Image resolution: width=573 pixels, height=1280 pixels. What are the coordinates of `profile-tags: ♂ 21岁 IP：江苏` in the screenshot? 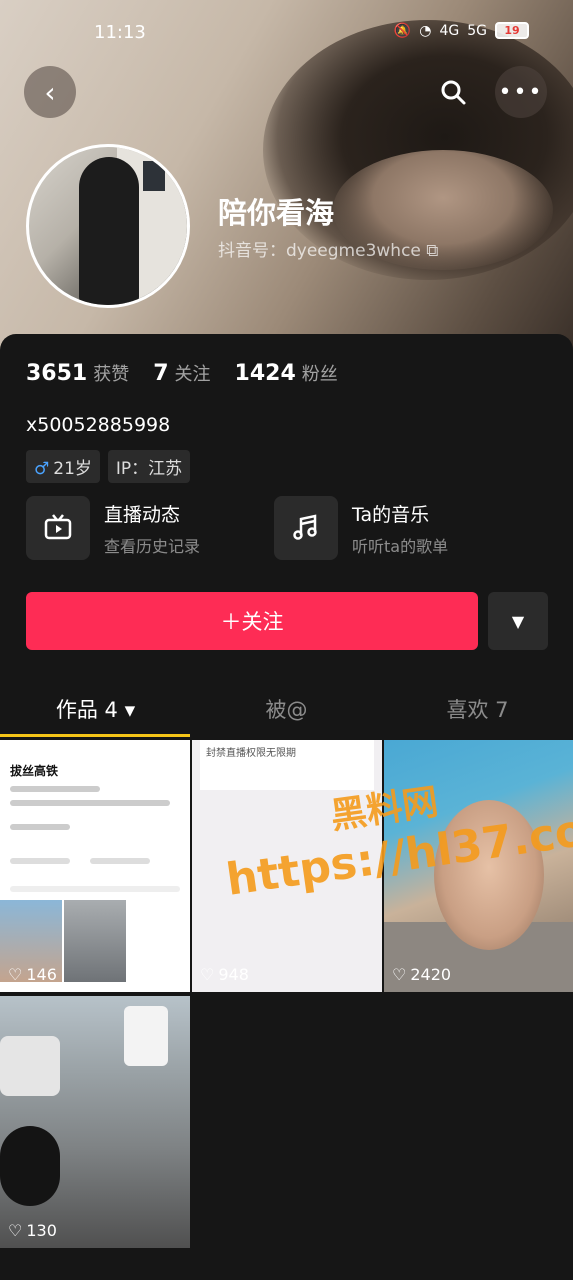 It's located at (108, 466).